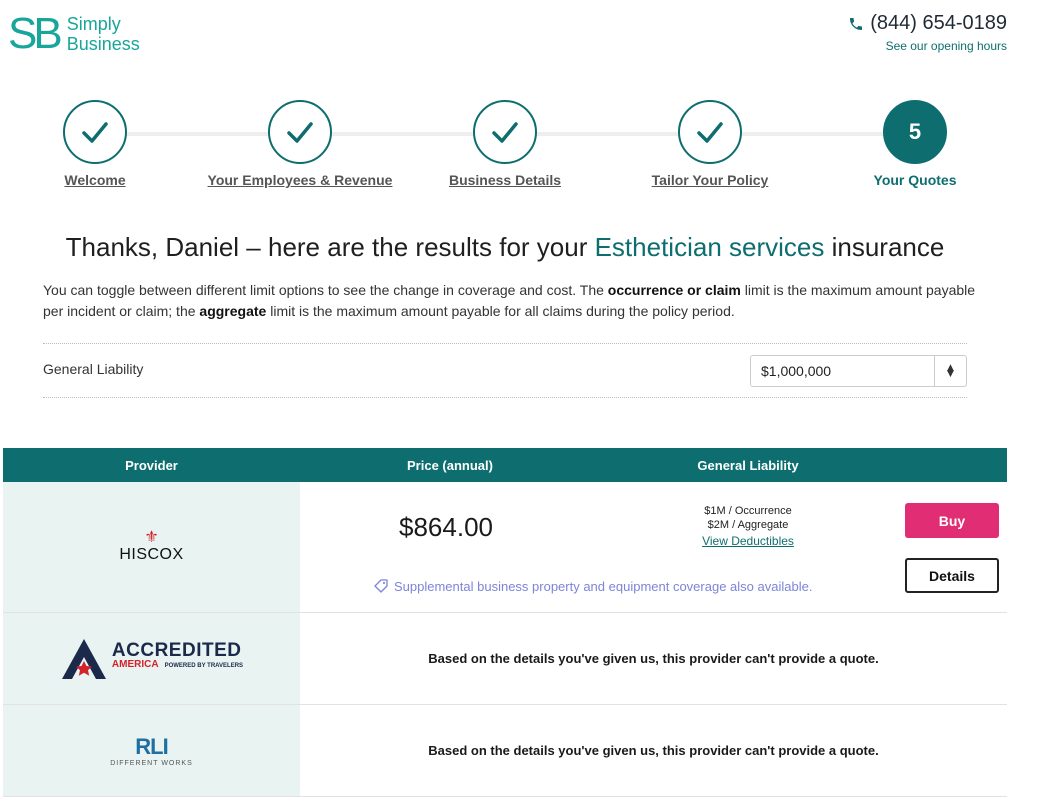 Image resolution: width=1044 pixels, height=810 pixels. What do you see at coordinates (950, 371) in the screenshot?
I see `select-arrows-icon: ▲ ▼` at bounding box center [950, 371].